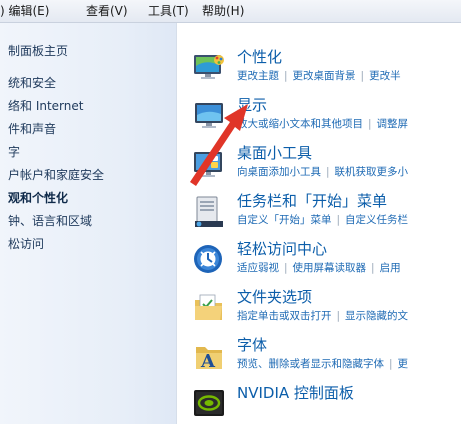 Image resolution: width=461 pixels, height=424 pixels. What do you see at coordinates (282, 249) in the screenshot?
I see `category-title: 轻松访问中心` at bounding box center [282, 249].